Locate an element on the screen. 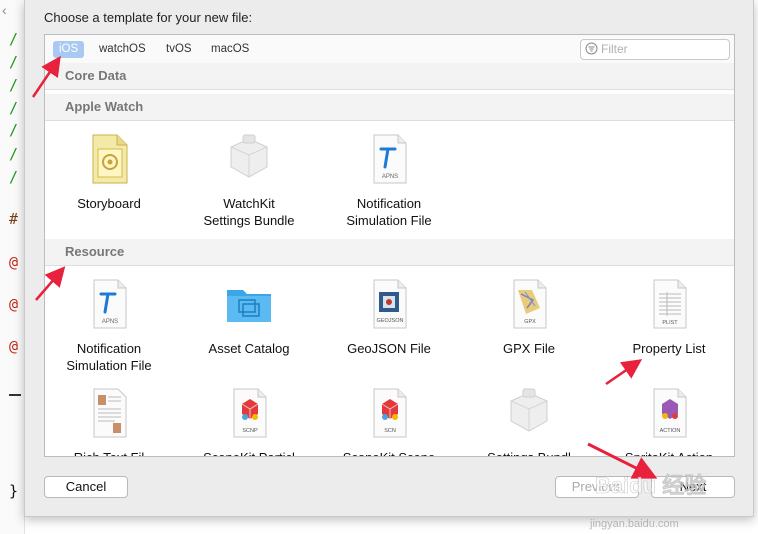 Image resolution: width=758 pixels, height=534 pixels. section-apple-watch: Apple Watch is located at coordinates (389, 107).